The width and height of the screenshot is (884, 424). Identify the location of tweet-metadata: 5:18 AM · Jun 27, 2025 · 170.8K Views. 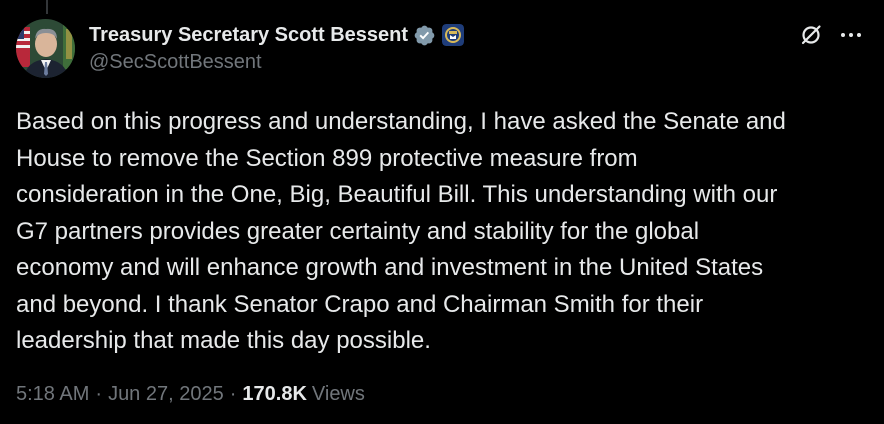
(190, 394).